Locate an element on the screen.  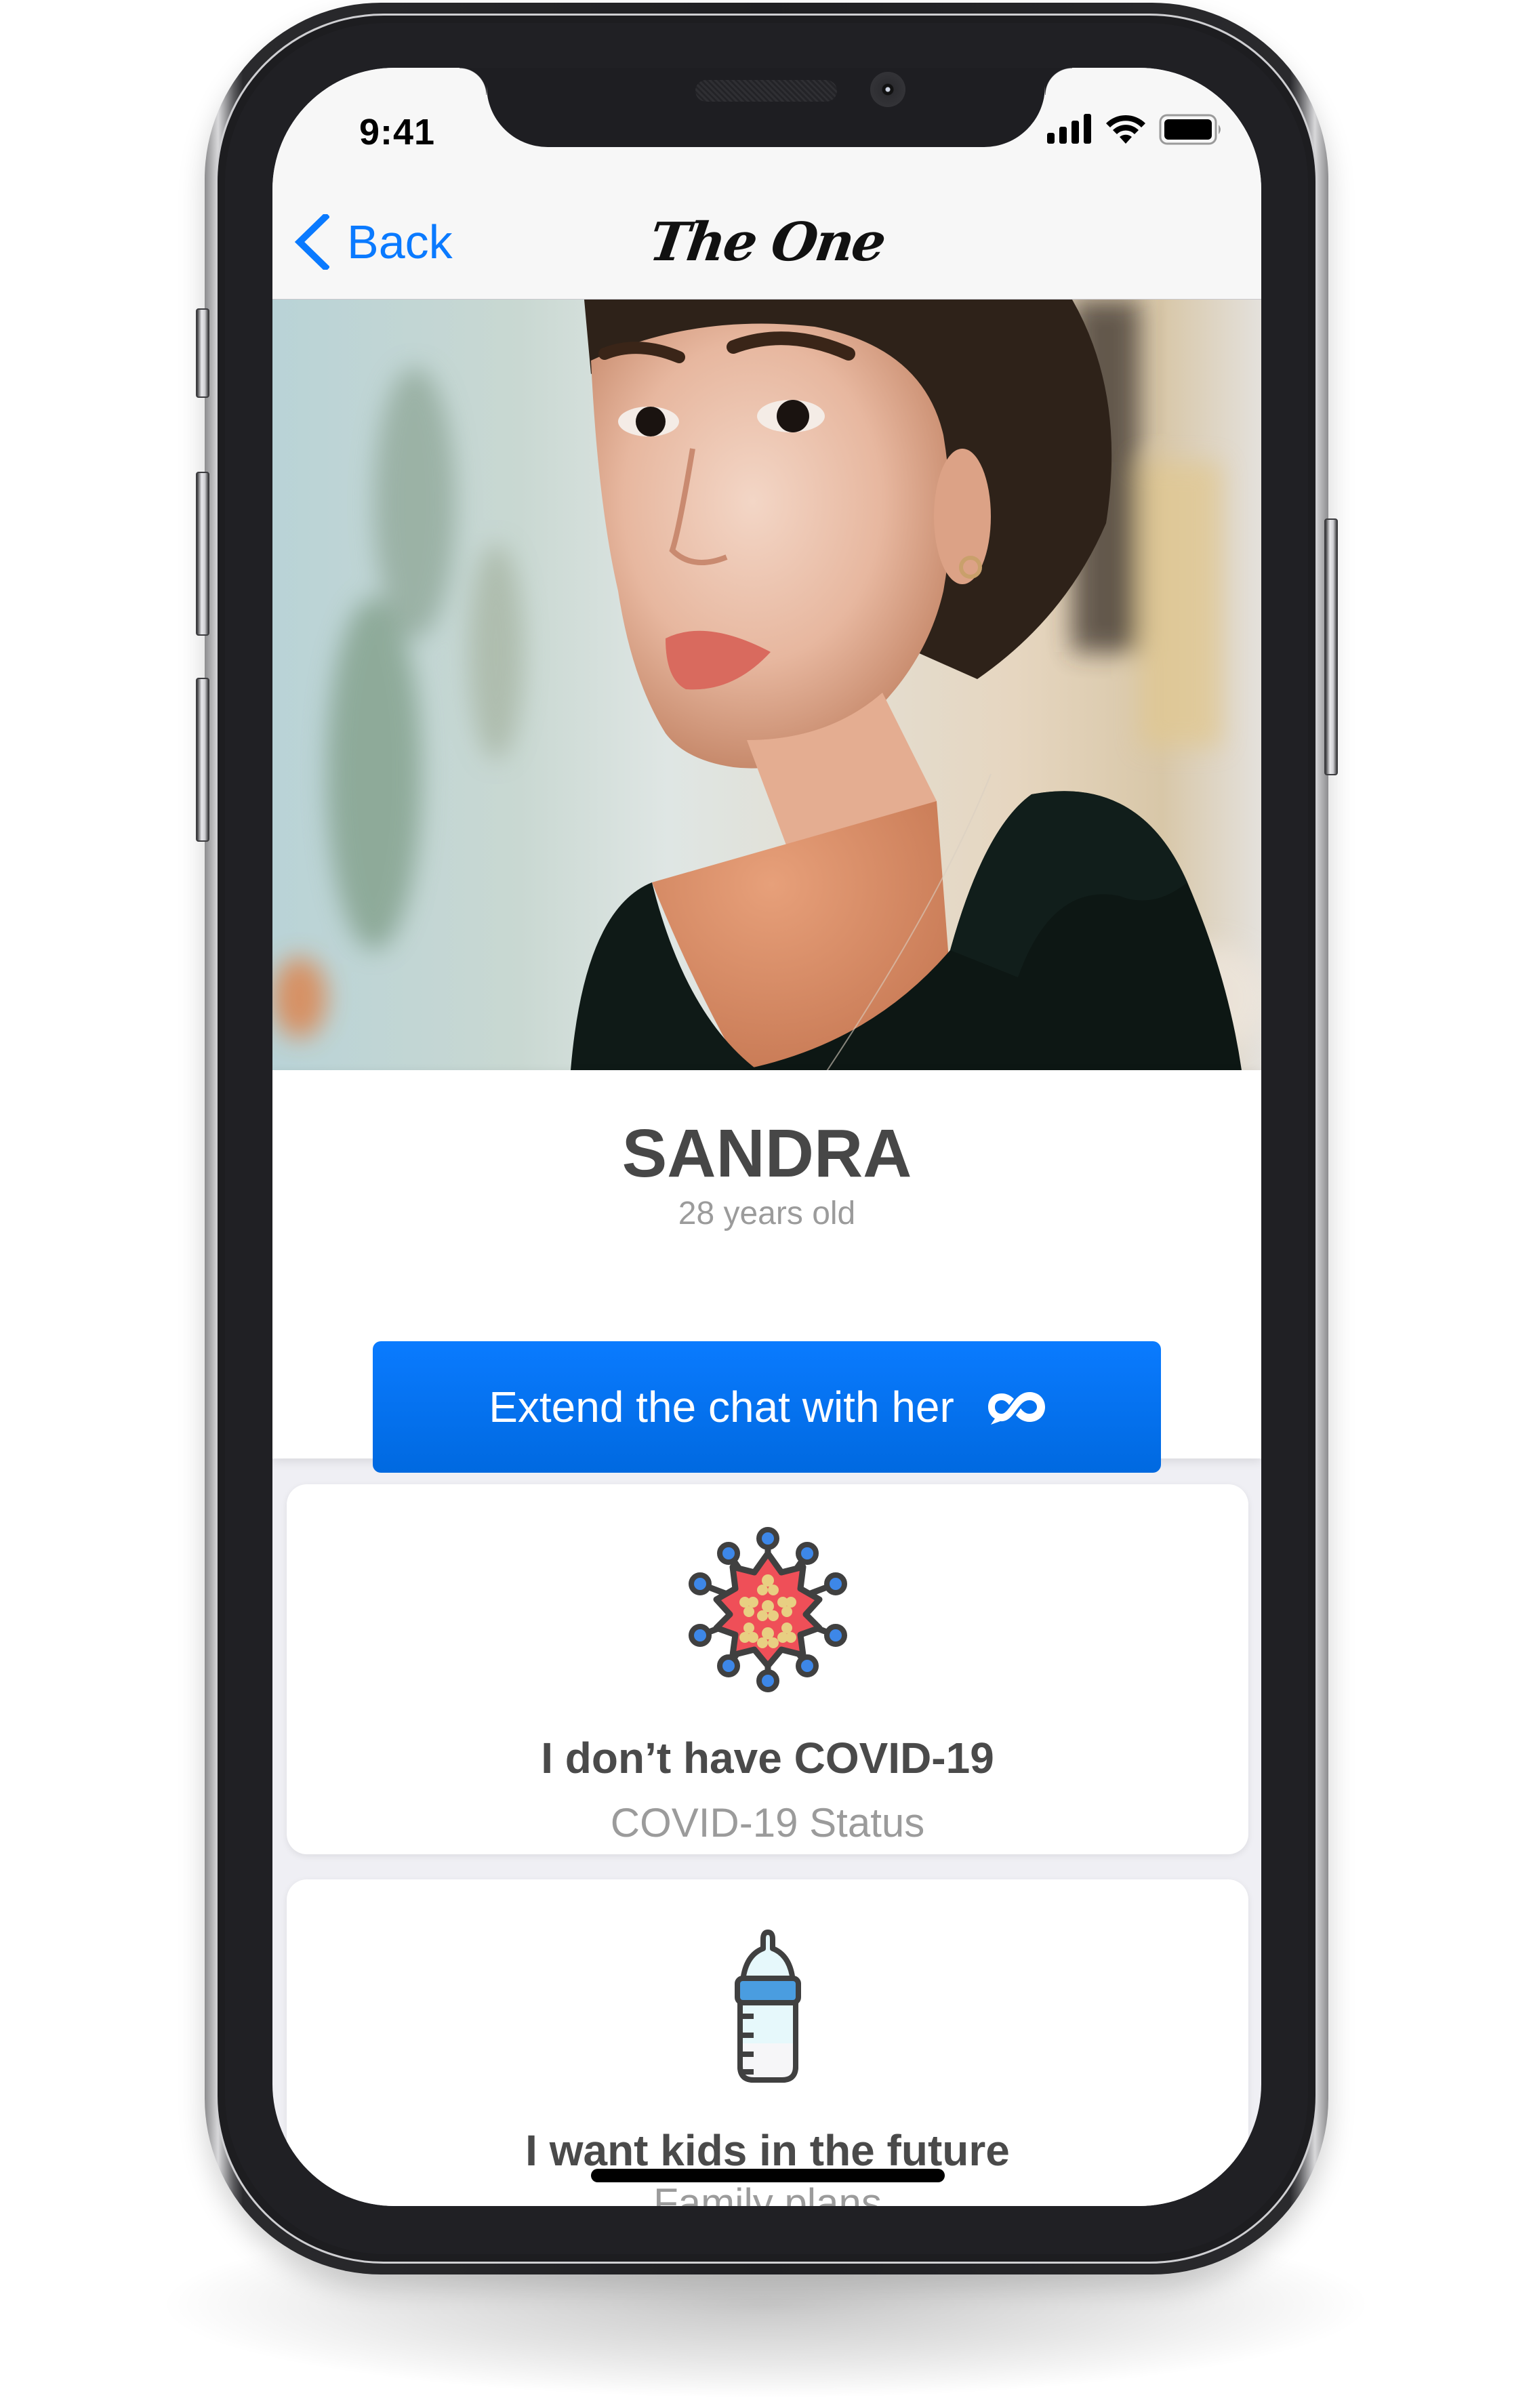
earpiece-speaker is located at coordinates (766, 91).